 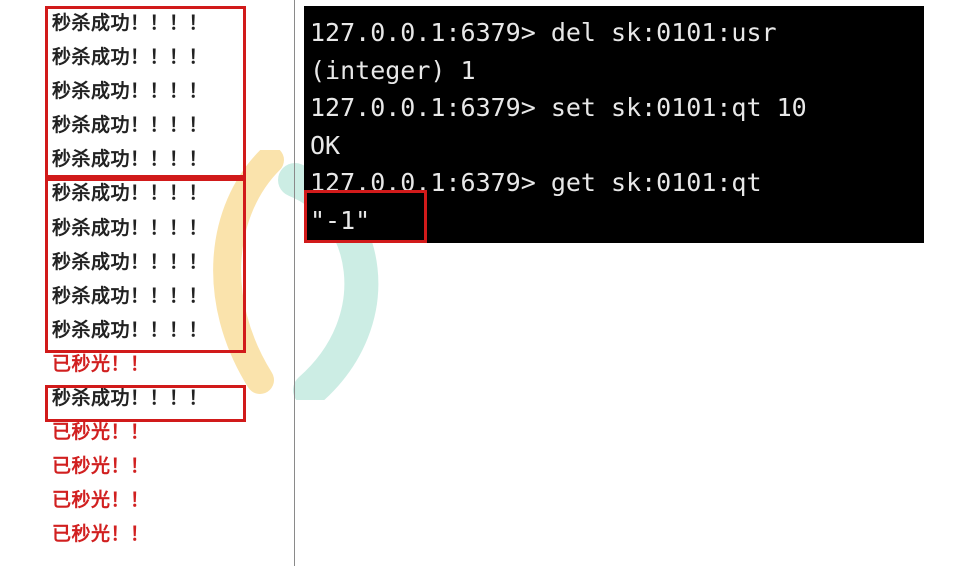 What do you see at coordinates (393, 70) in the screenshot?
I see `terminal-line: (integer) 1` at bounding box center [393, 70].